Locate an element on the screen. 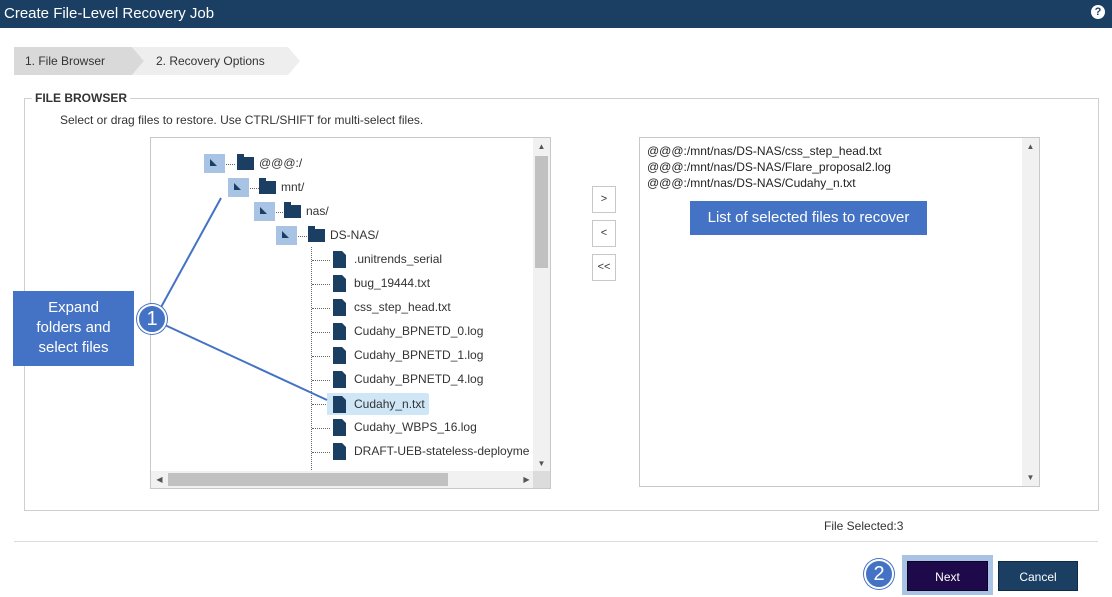 This screenshot has width=1112, height=597. tree-file: css_step_head.txt is located at coordinates (422, 308).